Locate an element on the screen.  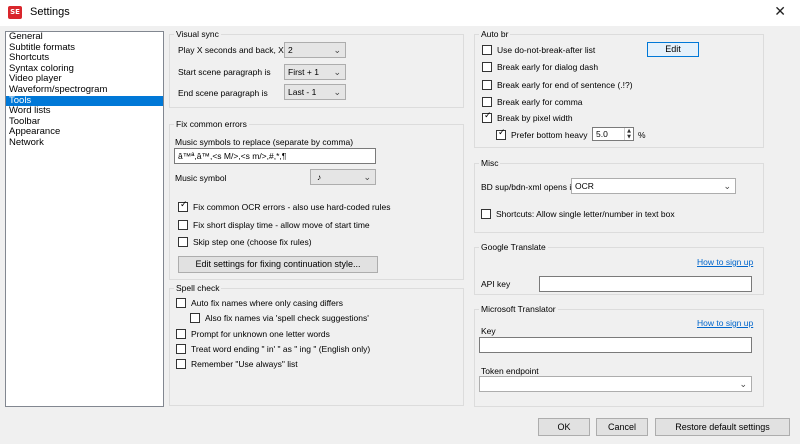
spell-check-title: Spell check is located at coordinates (198, 288).